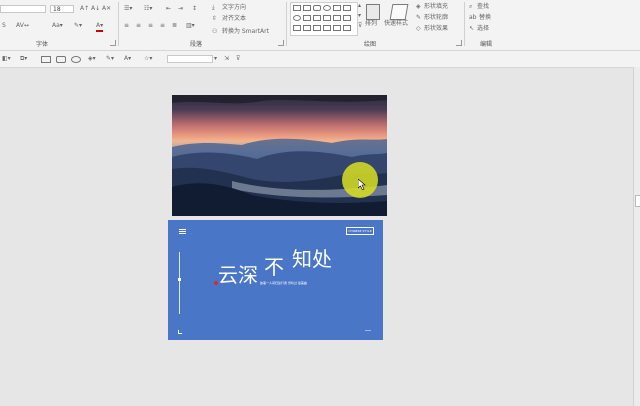 This screenshot has height=406, width=640. I want to click on arrow-shape-icon, so click(327, 18).